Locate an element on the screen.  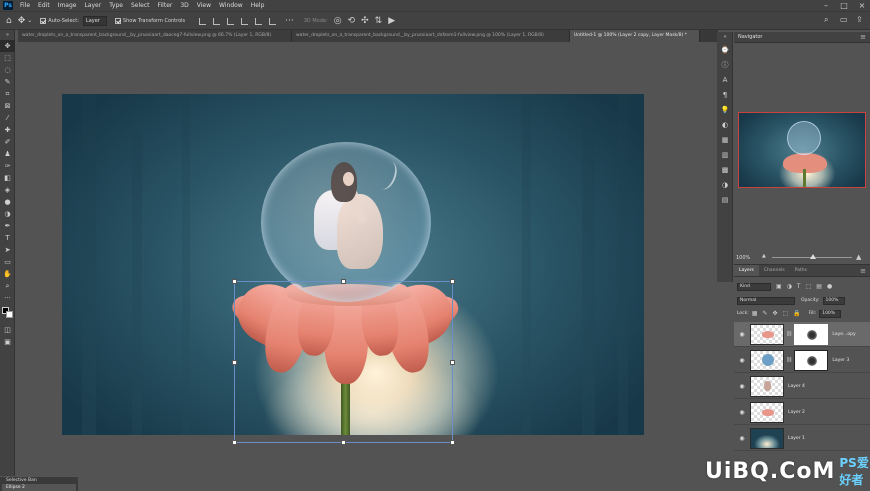
layer-name: Laye...opy is located at coordinates (843, 334).